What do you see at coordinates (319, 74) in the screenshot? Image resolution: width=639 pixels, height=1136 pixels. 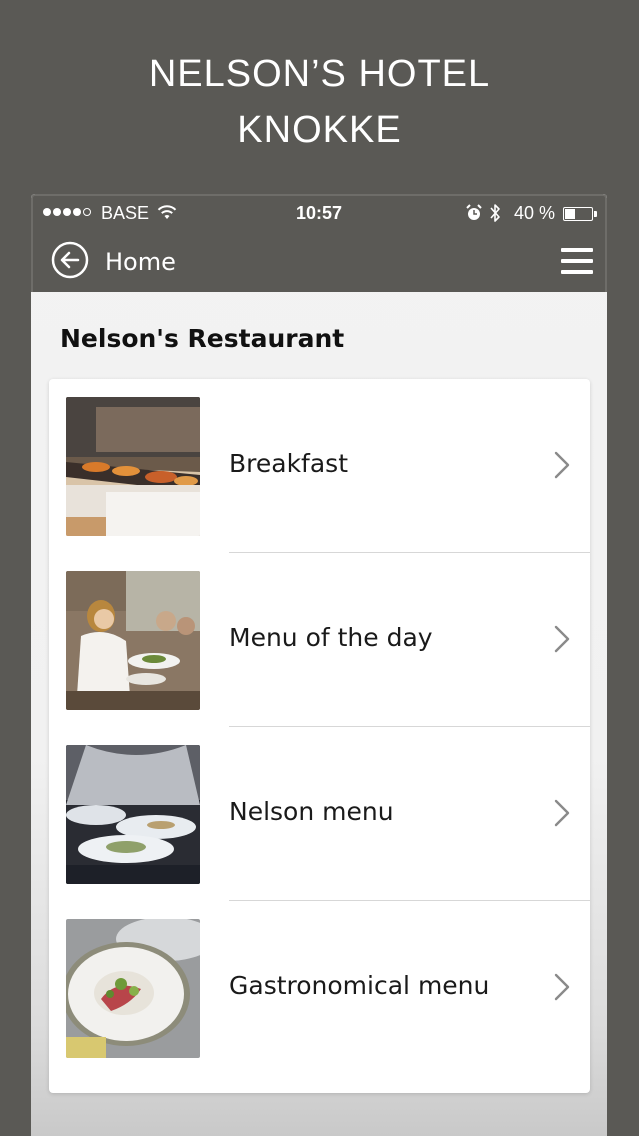 I see `promo-title-line-1: NELSON’S HOTEL` at bounding box center [319, 74].